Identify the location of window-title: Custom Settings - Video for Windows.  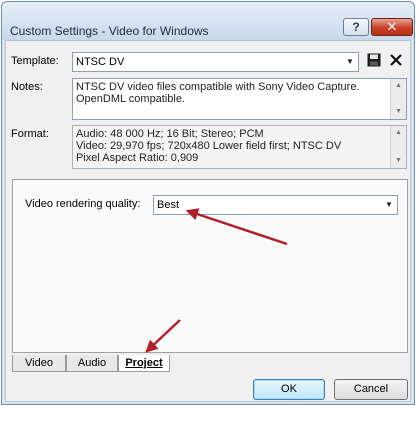
(109, 31).